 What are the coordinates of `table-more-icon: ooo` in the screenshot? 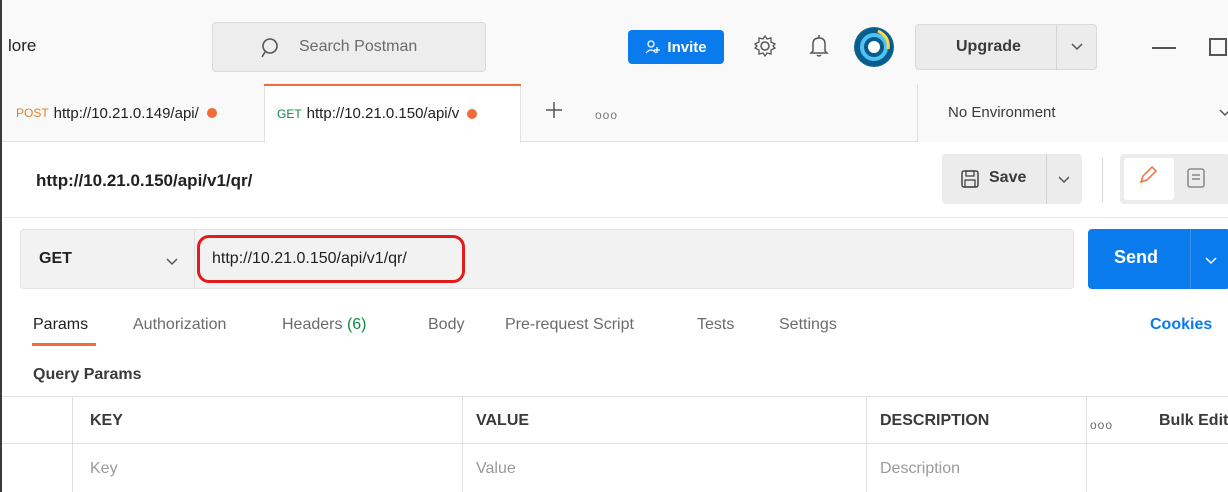 It's located at (1101, 425).